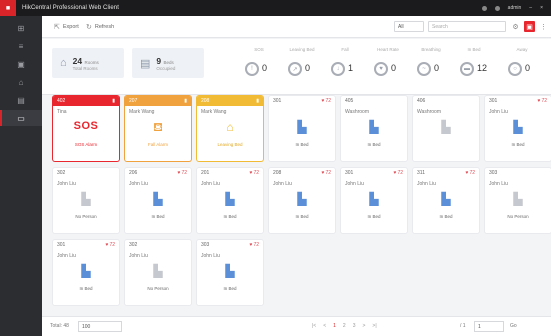  I want to click on export-button: ⇱ Export, so click(66, 27).